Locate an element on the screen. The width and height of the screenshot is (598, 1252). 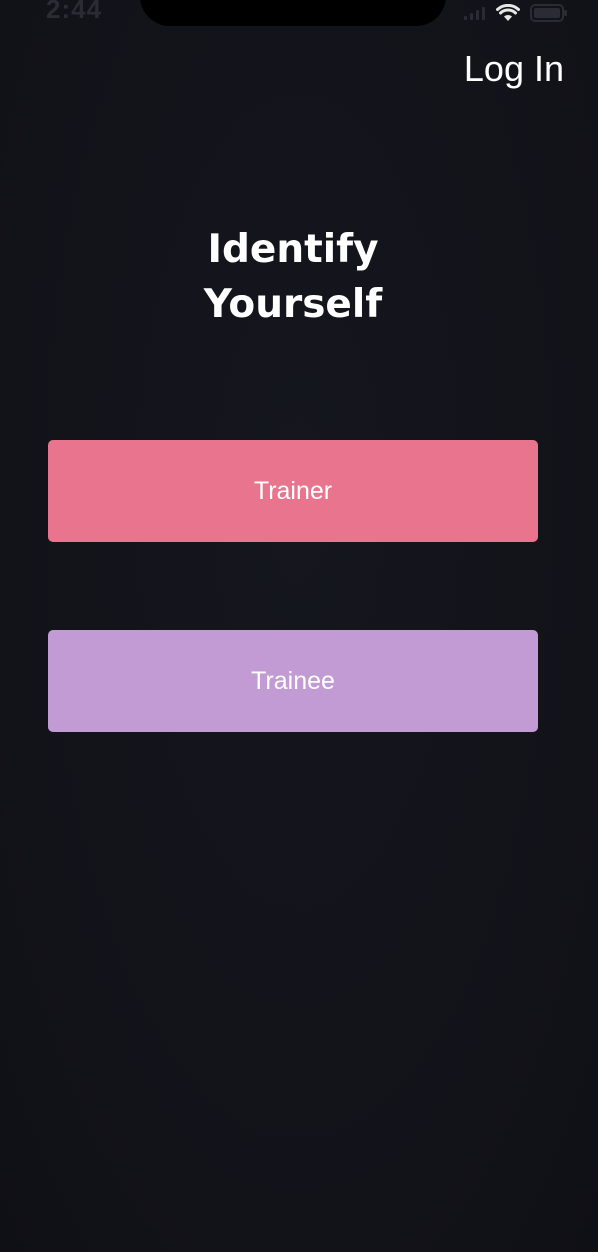
trainee-button: Trainee is located at coordinates (293, 681).